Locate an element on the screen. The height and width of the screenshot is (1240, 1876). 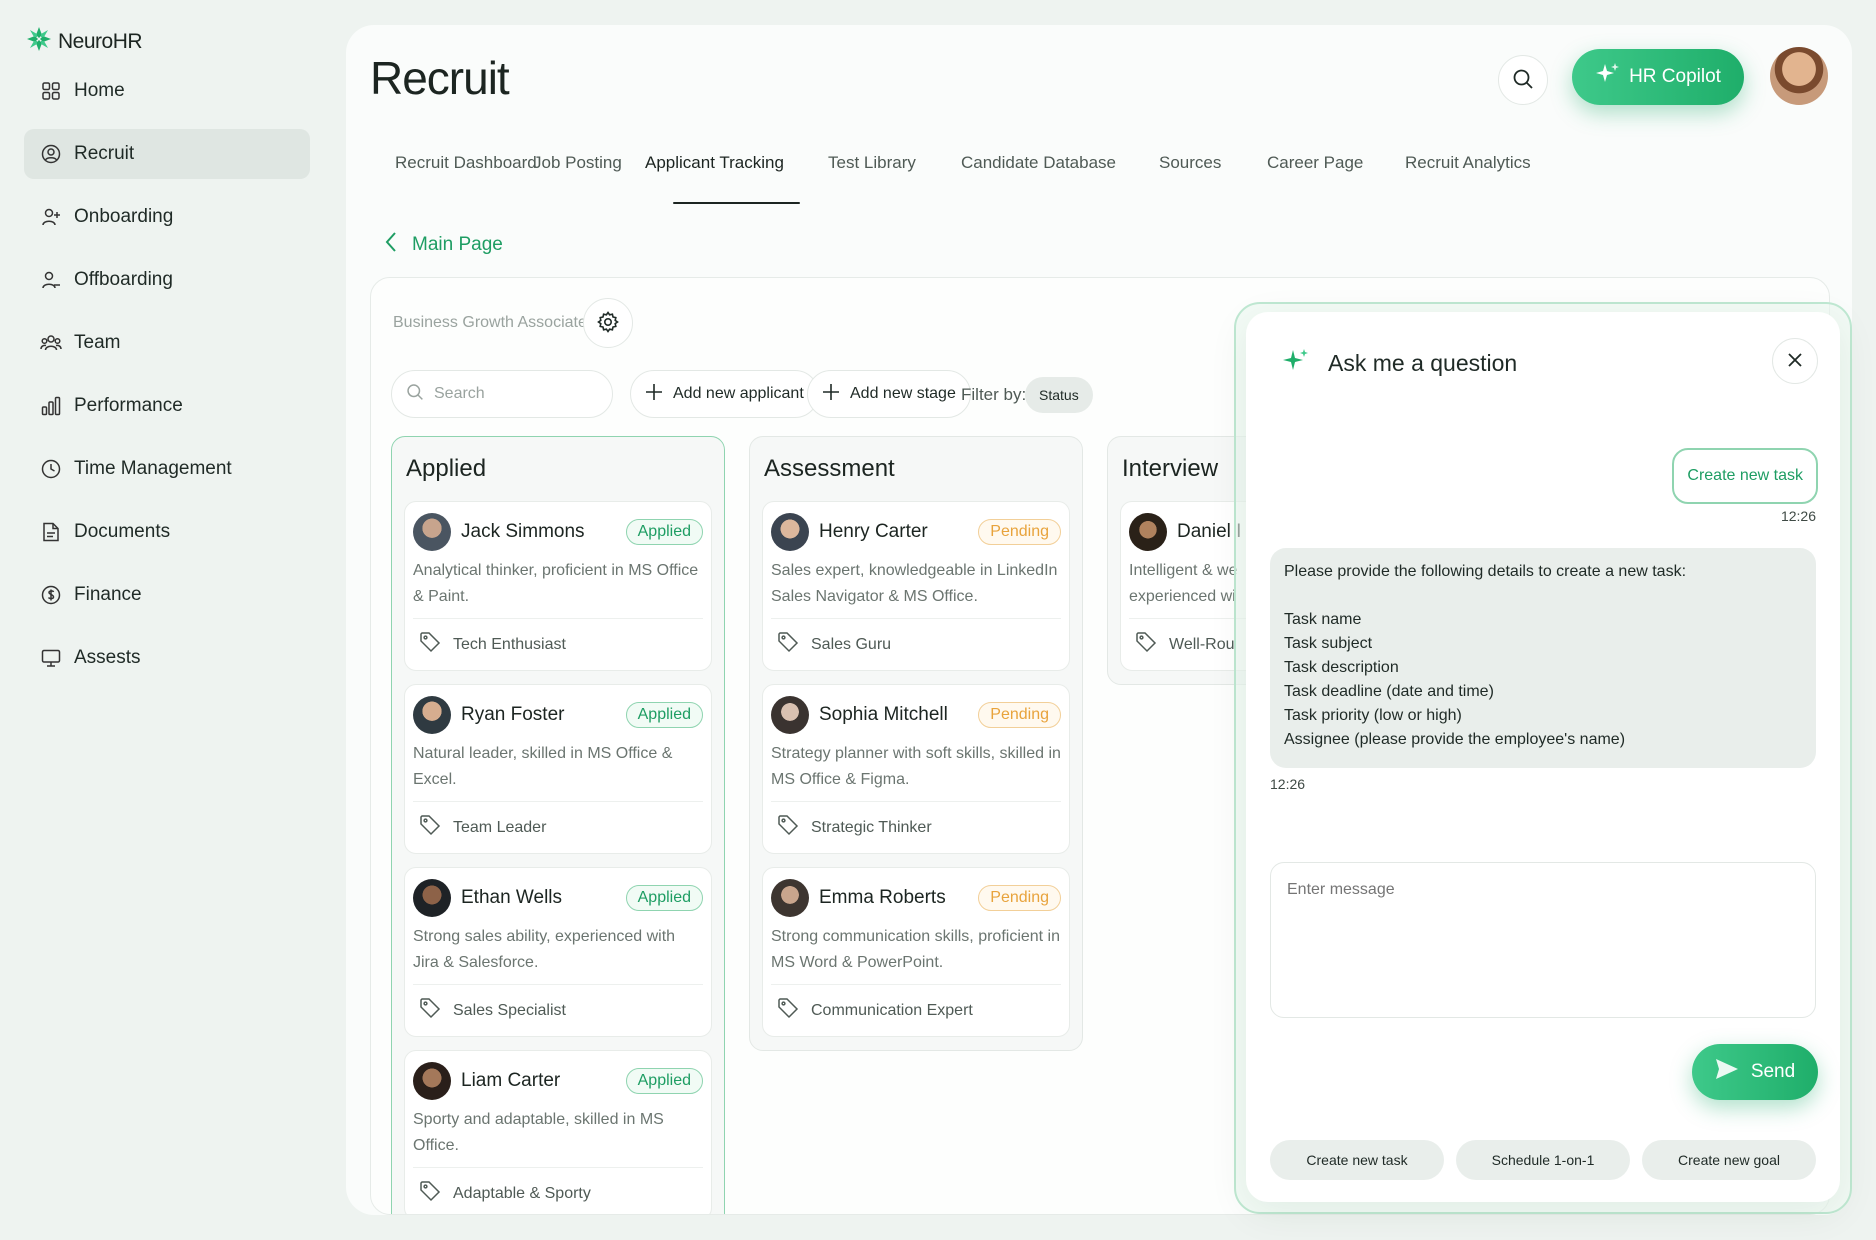
add-stage-button: Add new stage is located at coordinates (889, 394).